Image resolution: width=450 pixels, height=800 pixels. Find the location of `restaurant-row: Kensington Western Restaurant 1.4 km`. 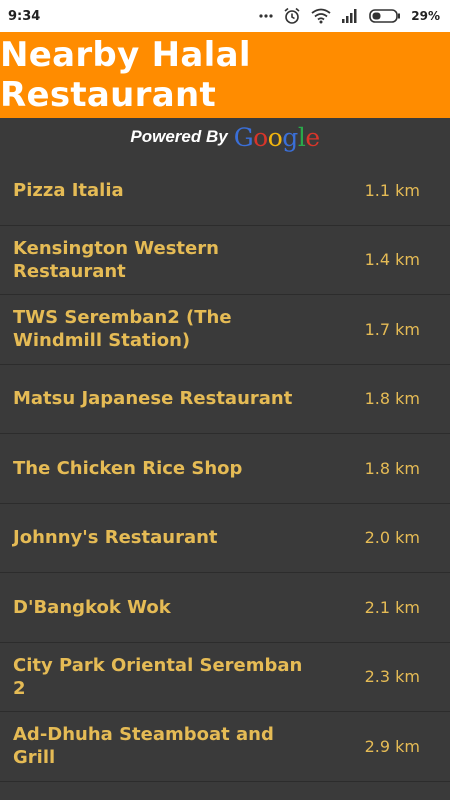

restaurant-row: Kensington Western Restaurant 1.4 km is located at coordinates (225, 260).